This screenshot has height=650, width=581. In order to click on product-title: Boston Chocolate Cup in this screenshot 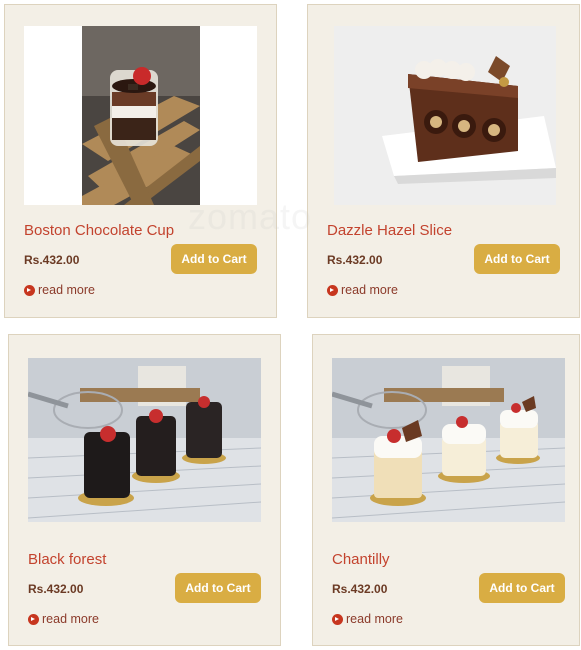, I will do `click(99, 230)`.